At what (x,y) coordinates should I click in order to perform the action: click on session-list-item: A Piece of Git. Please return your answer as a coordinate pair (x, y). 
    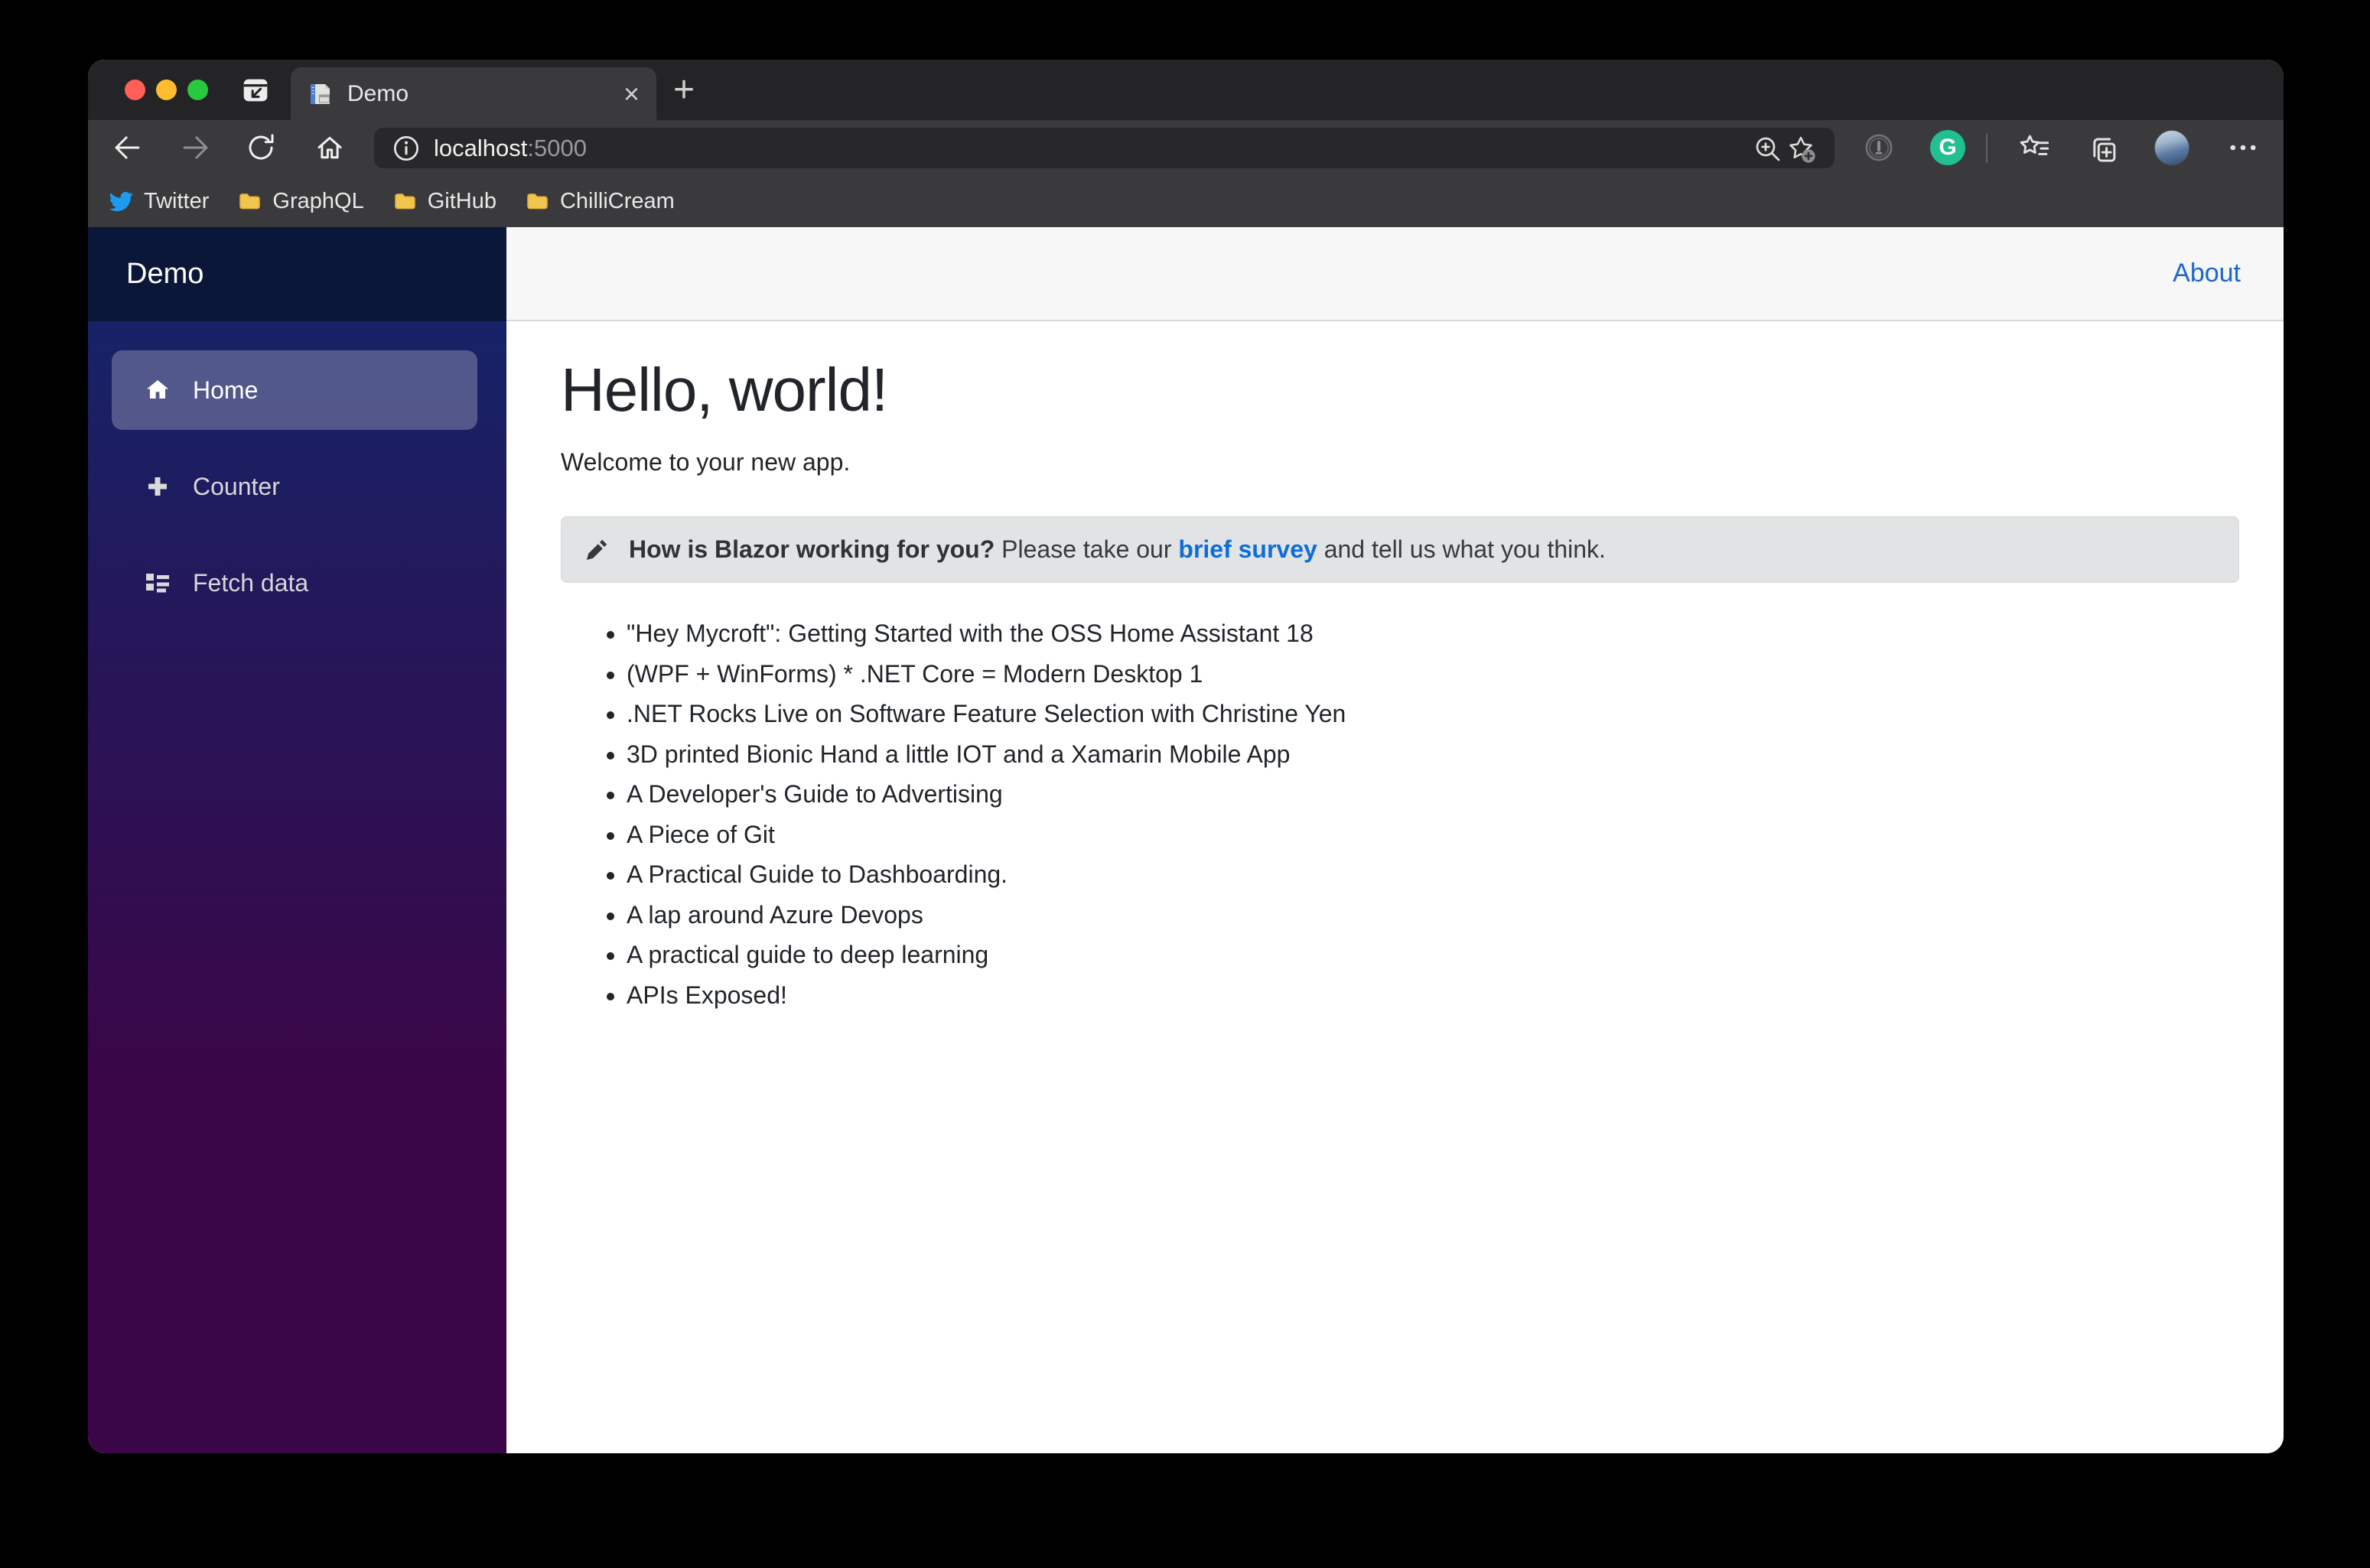
    Looking at the image, I should click on (1433, 835).